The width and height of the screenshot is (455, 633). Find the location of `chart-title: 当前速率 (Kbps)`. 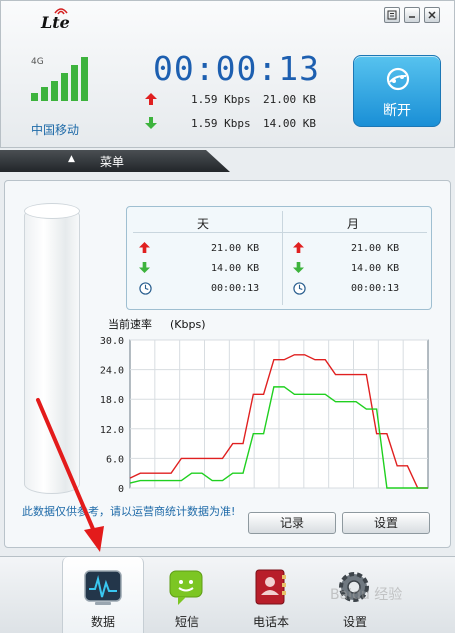

chart-title: 当前速率 (Kbps) is located at coordinates (157, 324).